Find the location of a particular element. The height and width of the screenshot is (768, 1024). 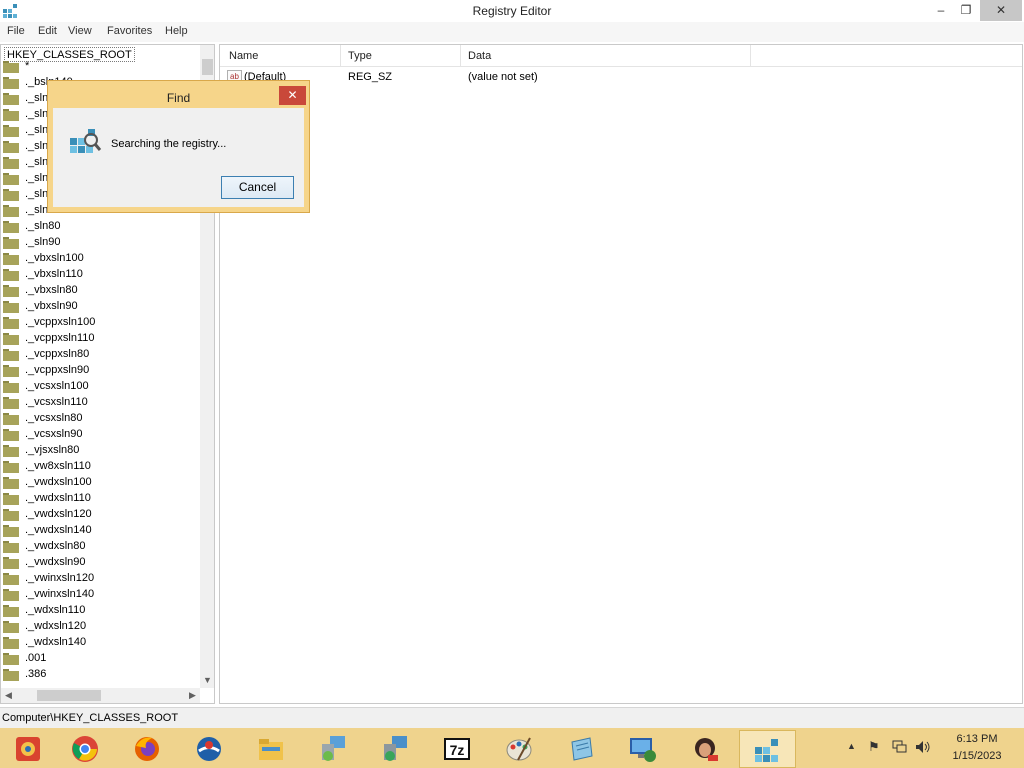

tree-item-label: ._vcsxsln90 is located at coordinates (54, 434).